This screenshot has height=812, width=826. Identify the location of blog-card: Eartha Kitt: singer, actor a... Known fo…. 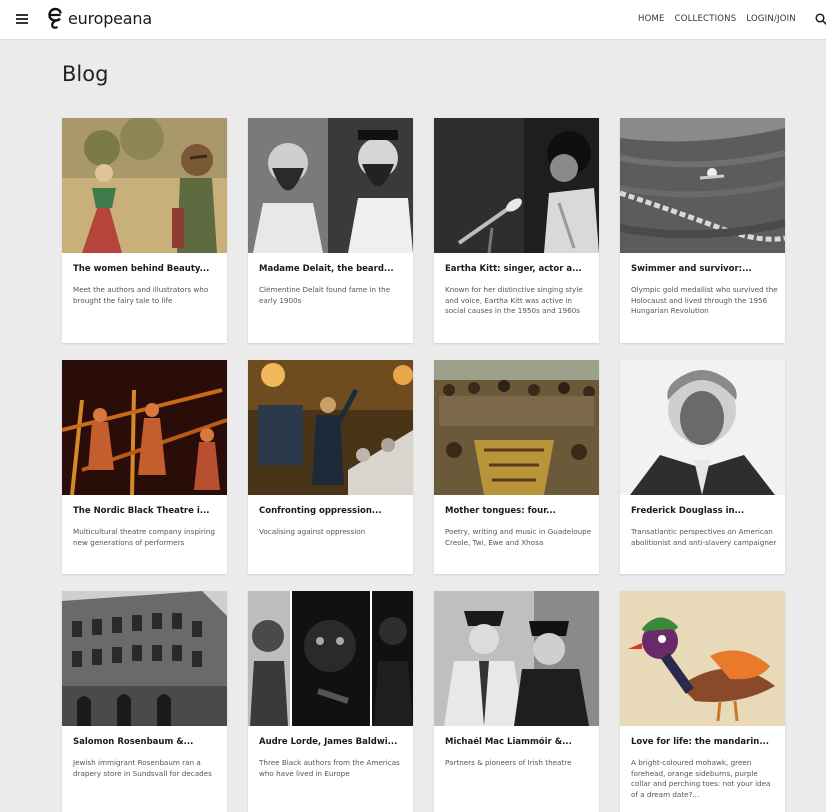
(516, 230).